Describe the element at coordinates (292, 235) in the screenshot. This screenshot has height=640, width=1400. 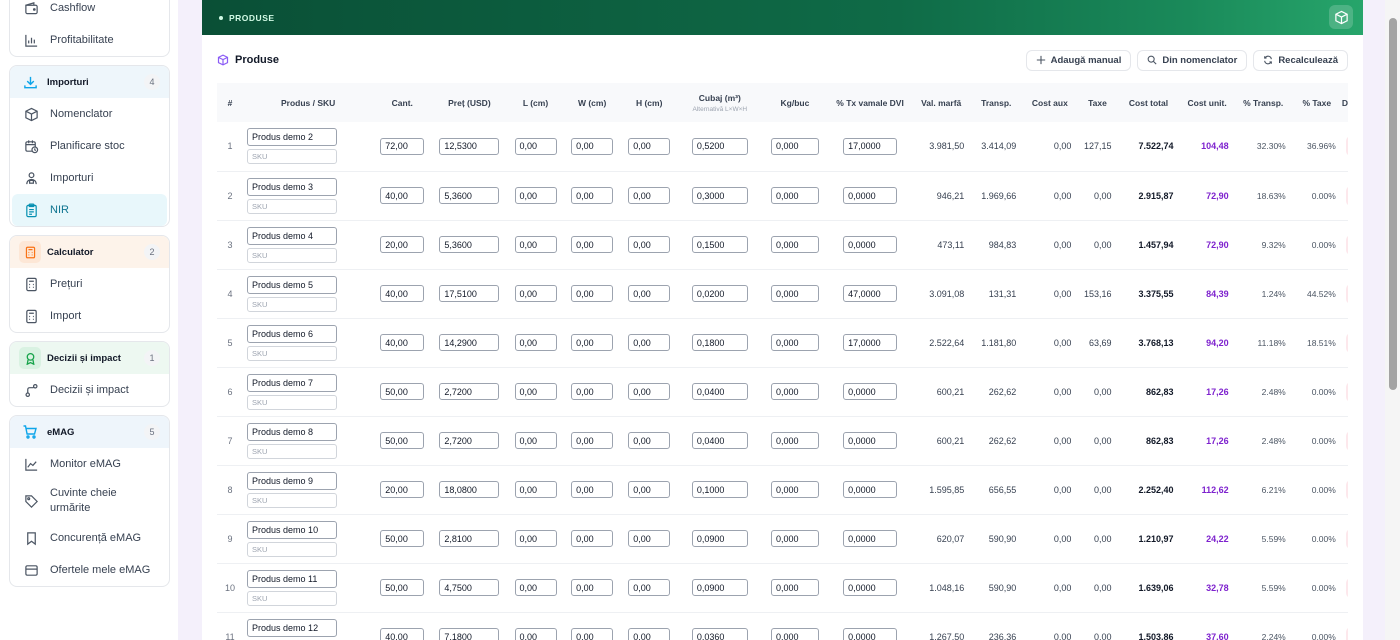
I see `product-name-input: Produs demo 4` at that location.